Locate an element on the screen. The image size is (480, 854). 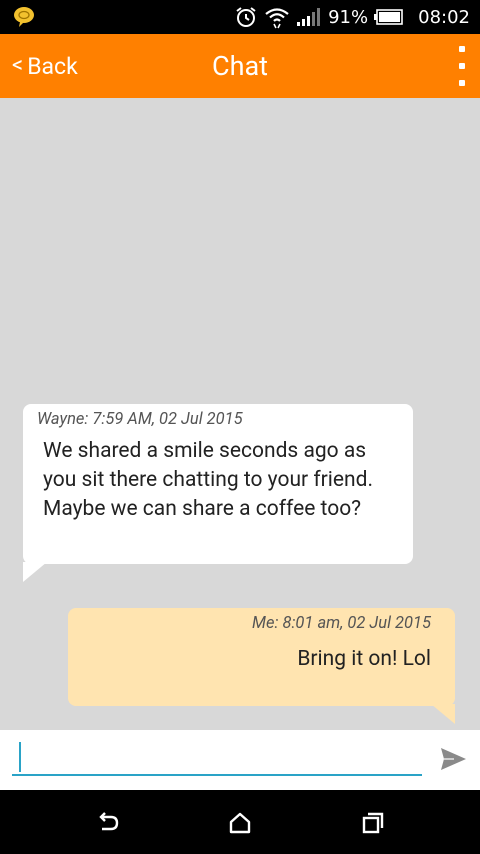
wifi-icon is located at coordinates (277, 17).